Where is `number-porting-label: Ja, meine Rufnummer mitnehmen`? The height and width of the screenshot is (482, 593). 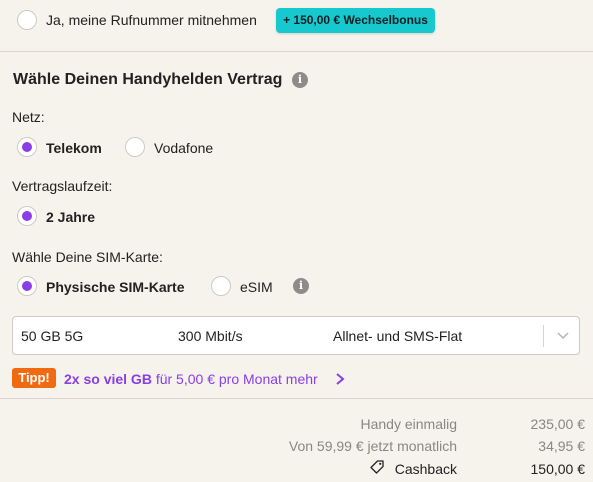
number-porting-label: Ja, meine Rufnummer mitnehmen is located at coordinates (151, 20).